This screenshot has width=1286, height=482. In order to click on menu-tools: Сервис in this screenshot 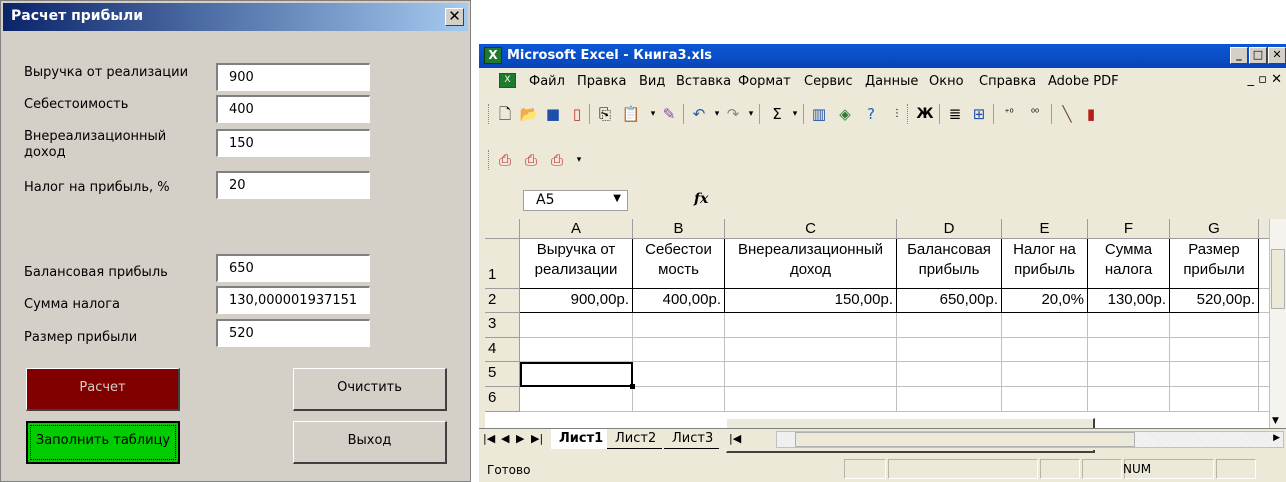, I will do `click(828, 81)`.